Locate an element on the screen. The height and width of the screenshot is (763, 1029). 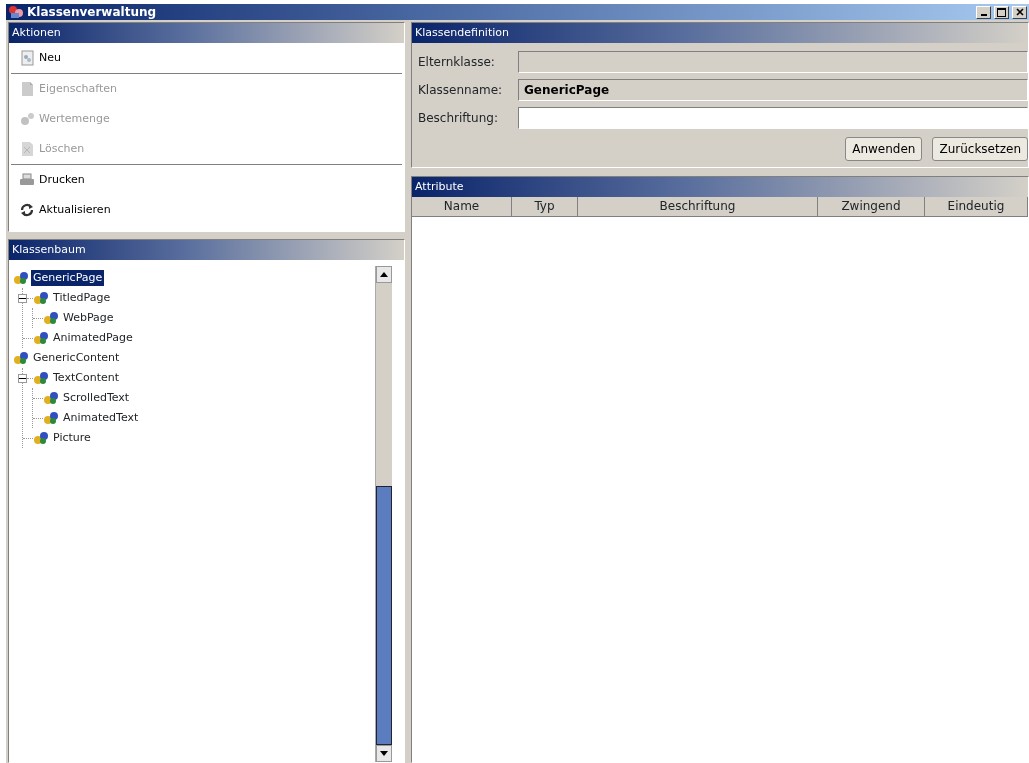
tree-item: Picture is located at coordinates (72, 438).